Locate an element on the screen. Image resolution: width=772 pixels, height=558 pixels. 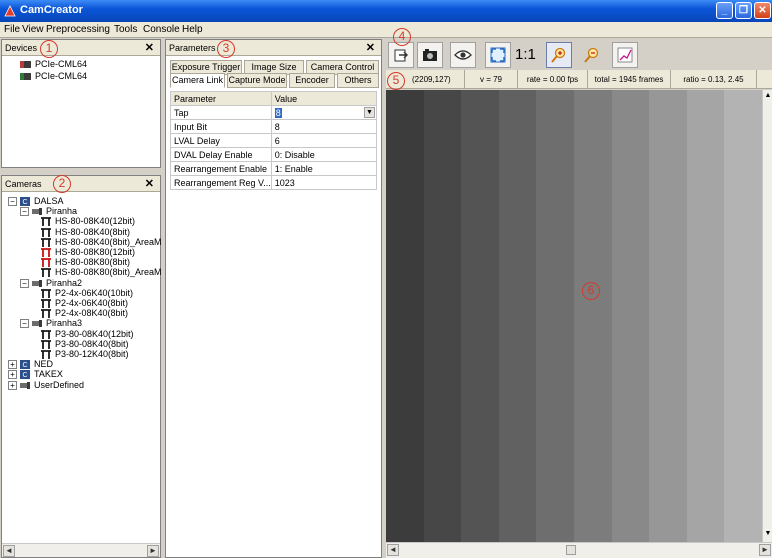
menu-tools: Tools is located at coordinates (125, 29).